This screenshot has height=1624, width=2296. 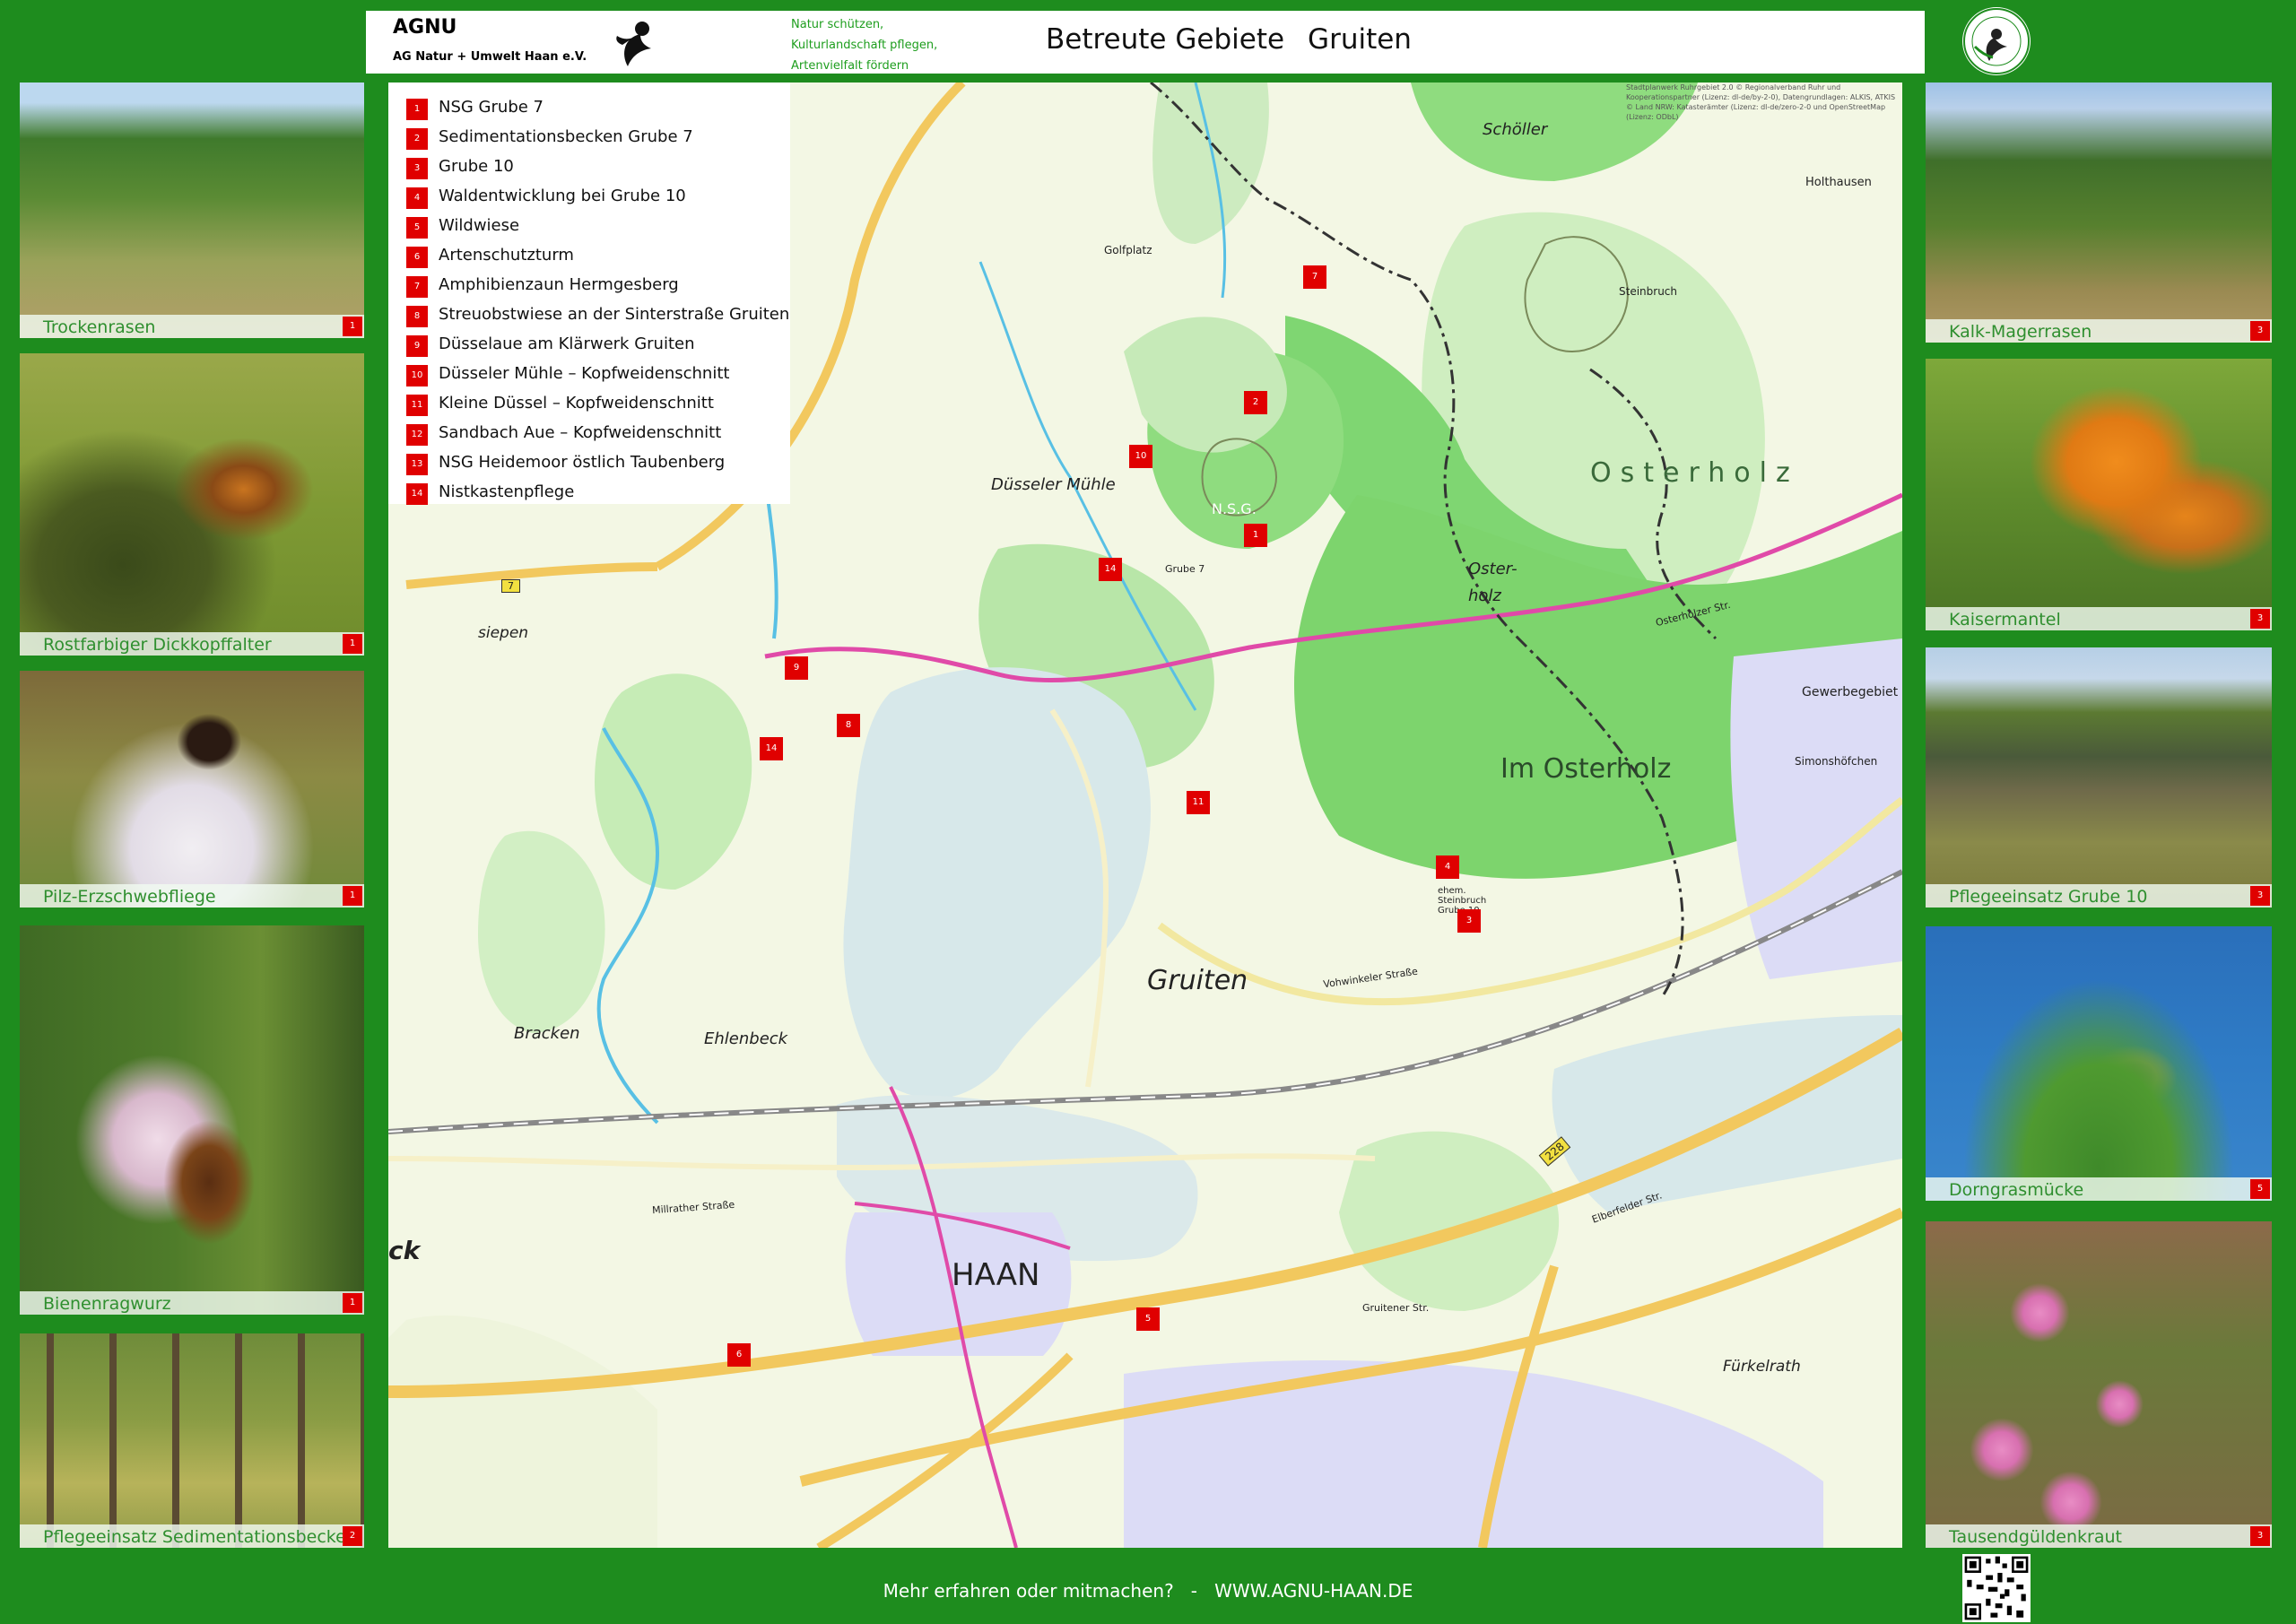 What do you see at coordinates (746, 1038) in the screenshot?
I see `place-label-ehlenbeck: Ehlenbeck` at bounding box center [746, 1038].